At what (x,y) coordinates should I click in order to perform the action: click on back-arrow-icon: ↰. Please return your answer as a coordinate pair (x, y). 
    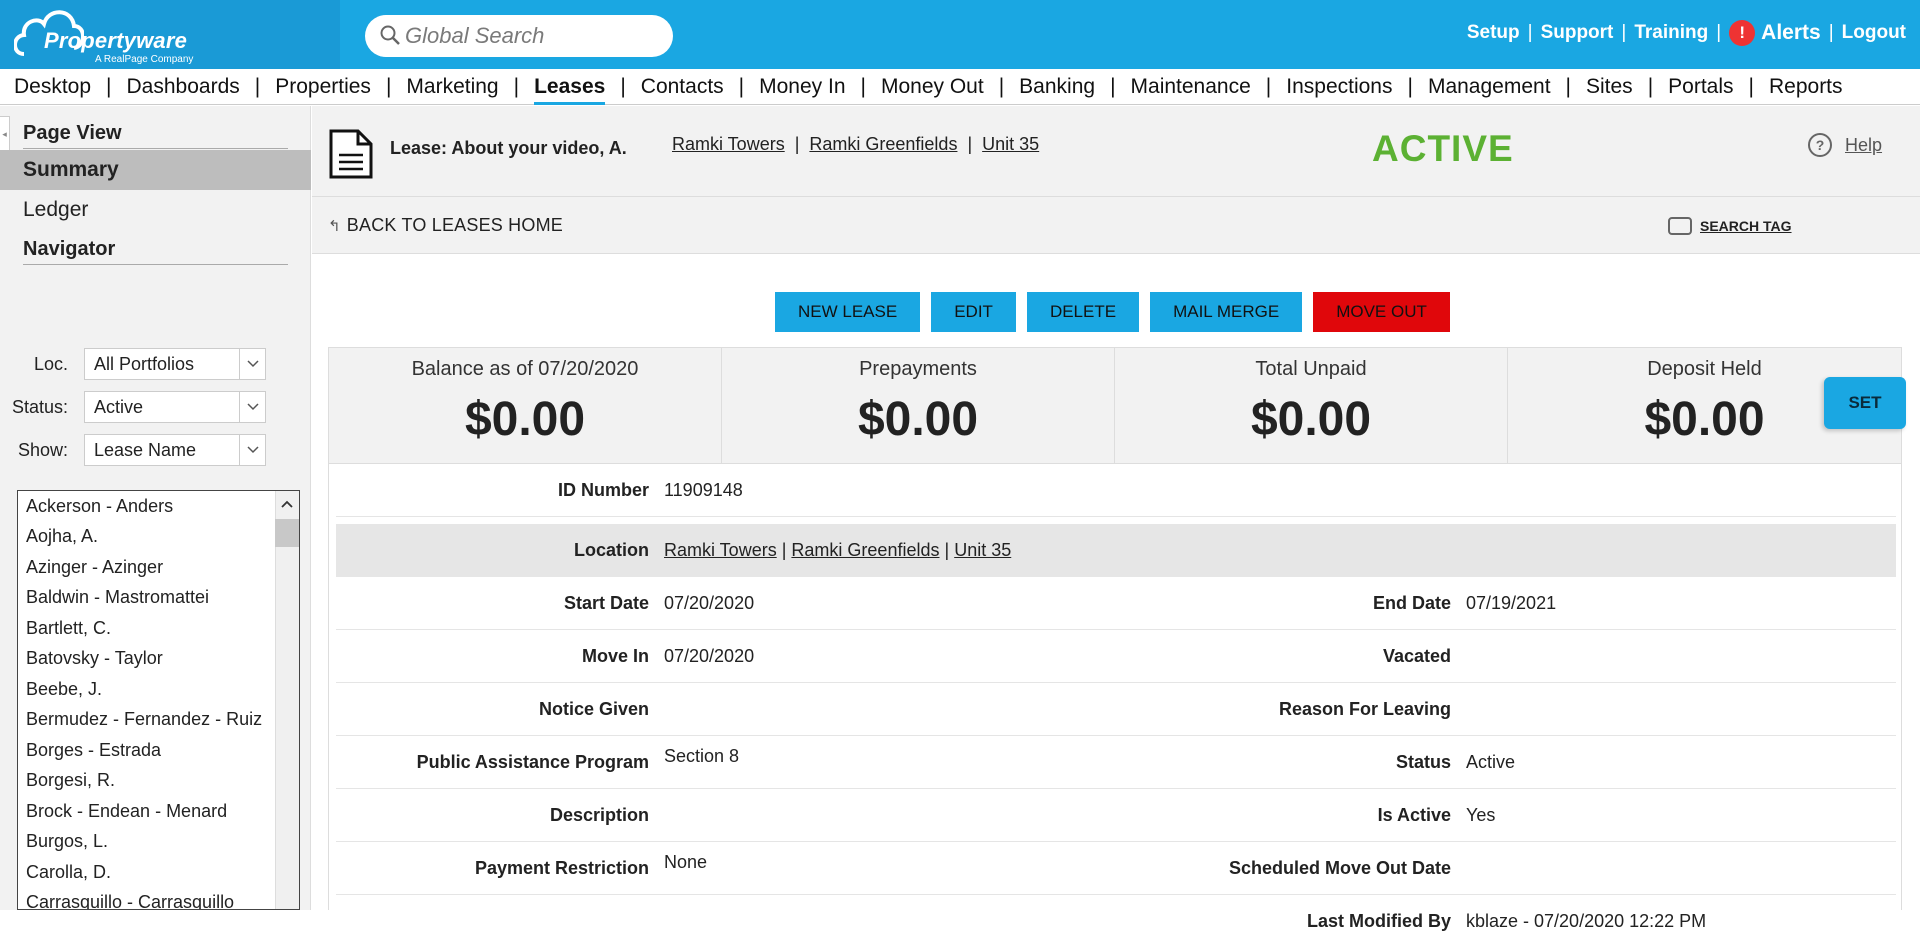
    Looking at the image, I should click on (334, 226).